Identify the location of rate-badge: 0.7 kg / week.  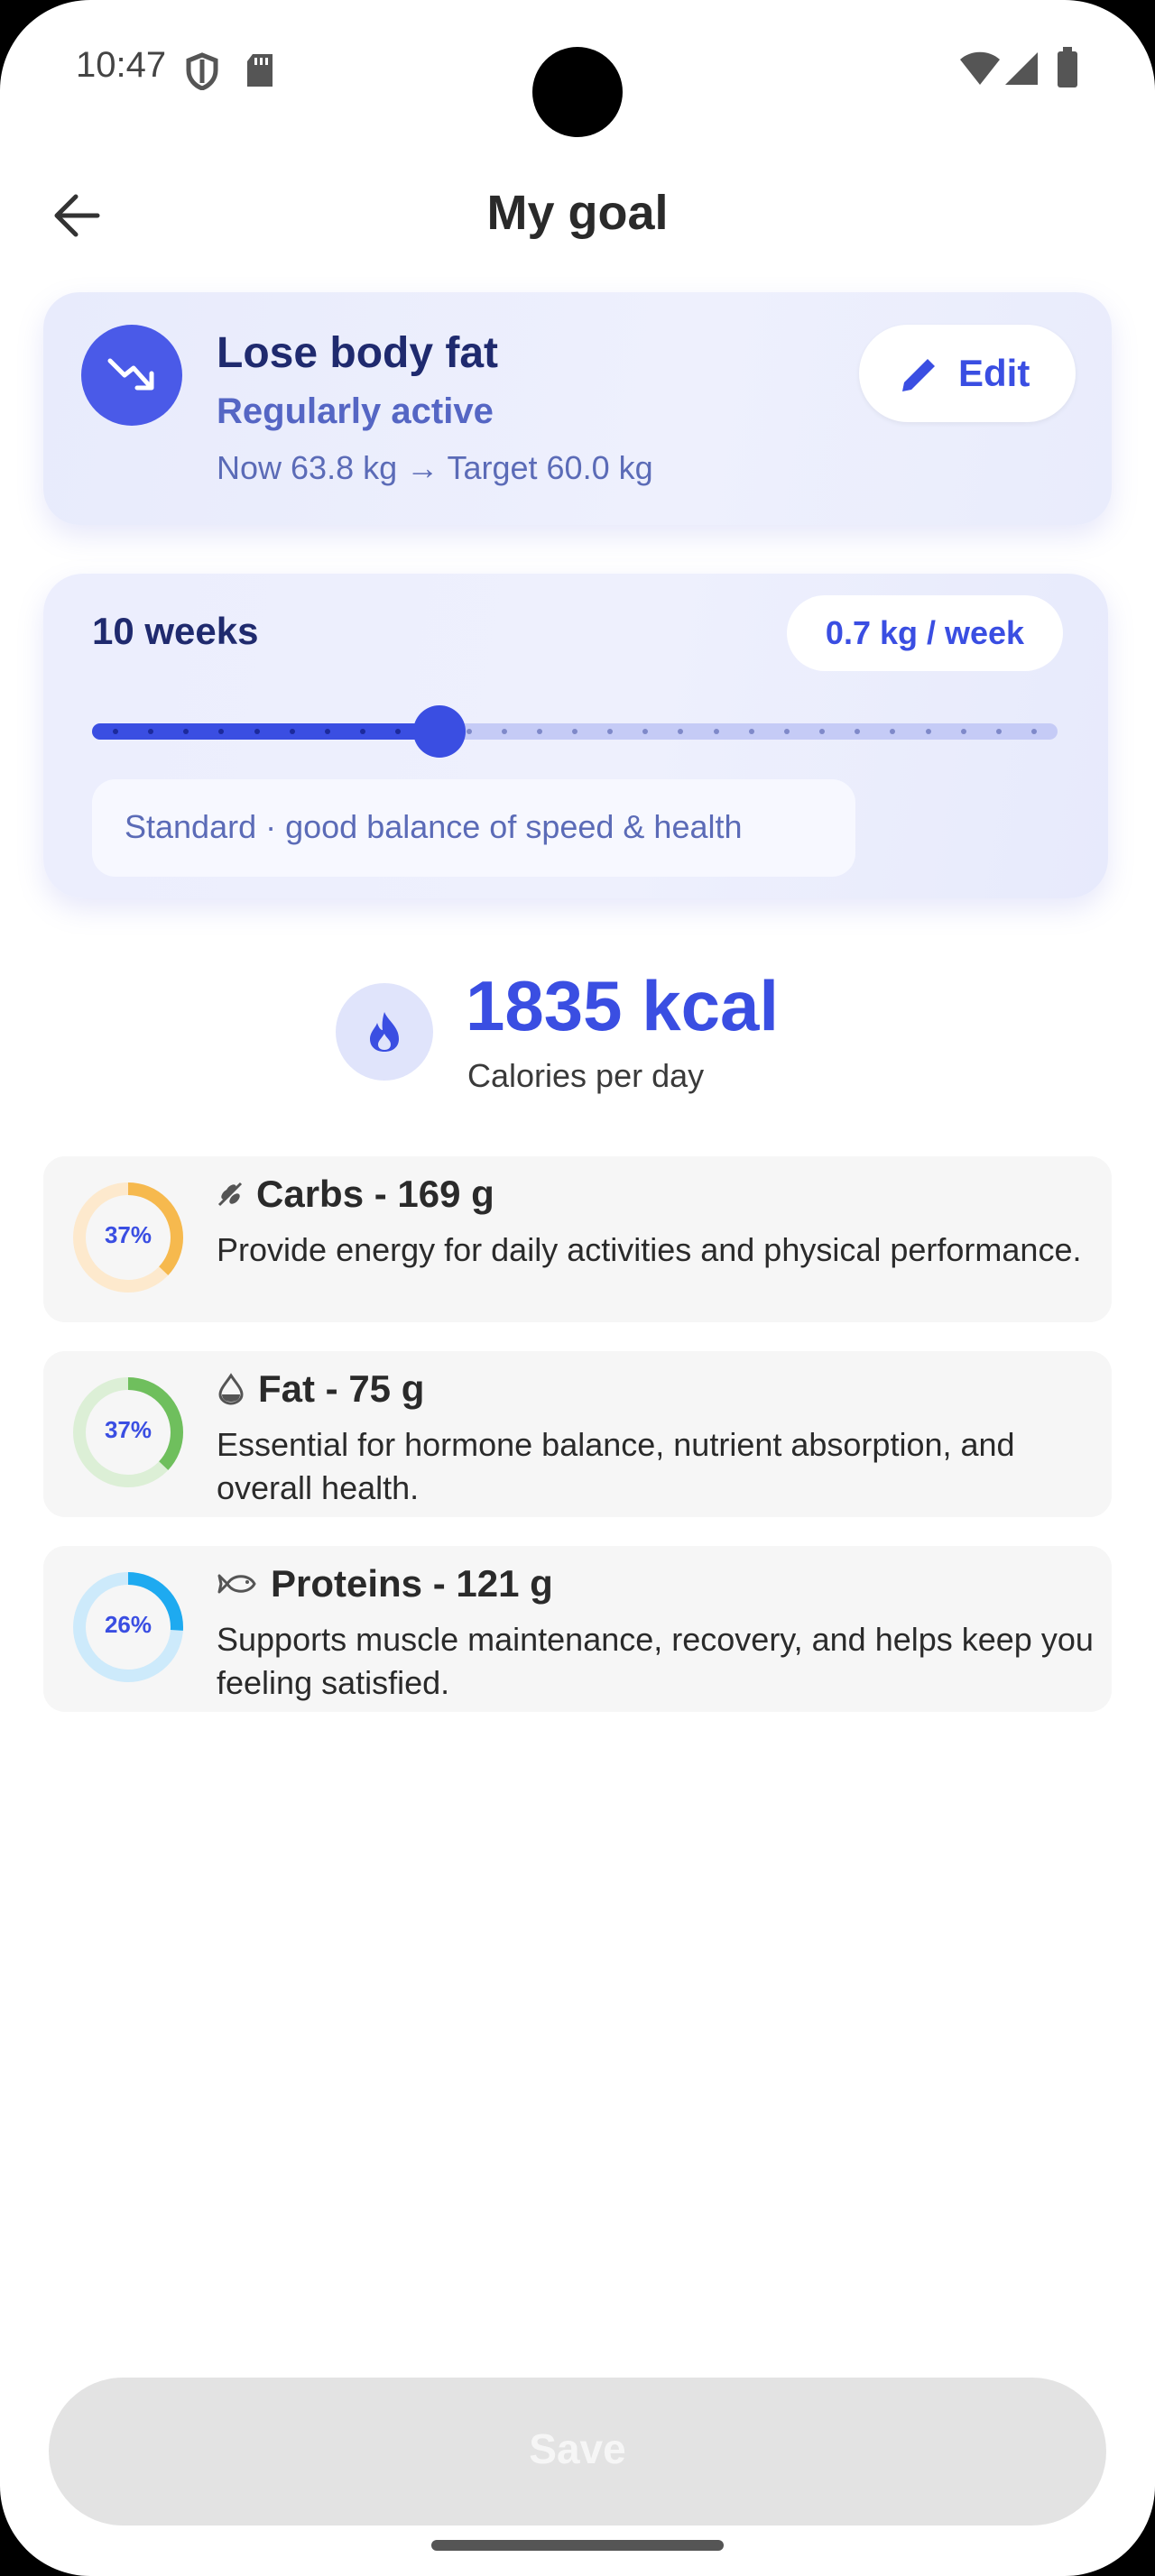
(925, 633).